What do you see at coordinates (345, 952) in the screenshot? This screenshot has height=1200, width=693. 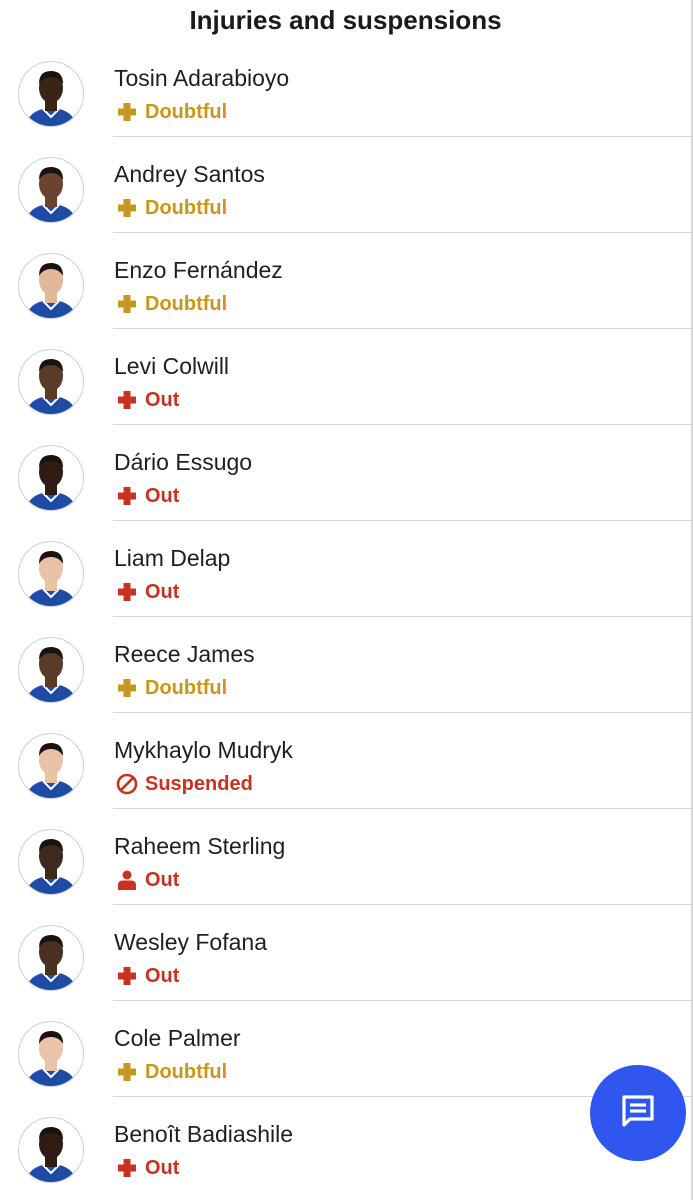 I see `player-row: Wesley Fofana Out` at bounding box center [345, 952].